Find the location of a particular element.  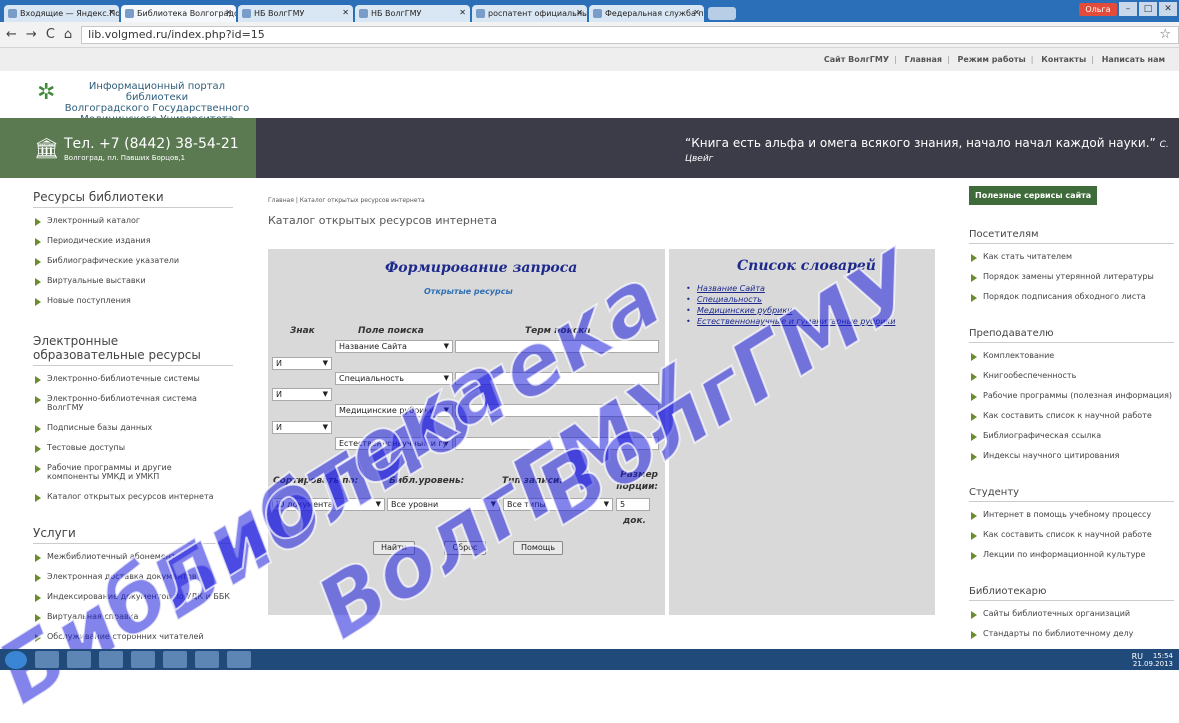

bookmark-star-icon: ☆ is located at coordinates (1165, 34).